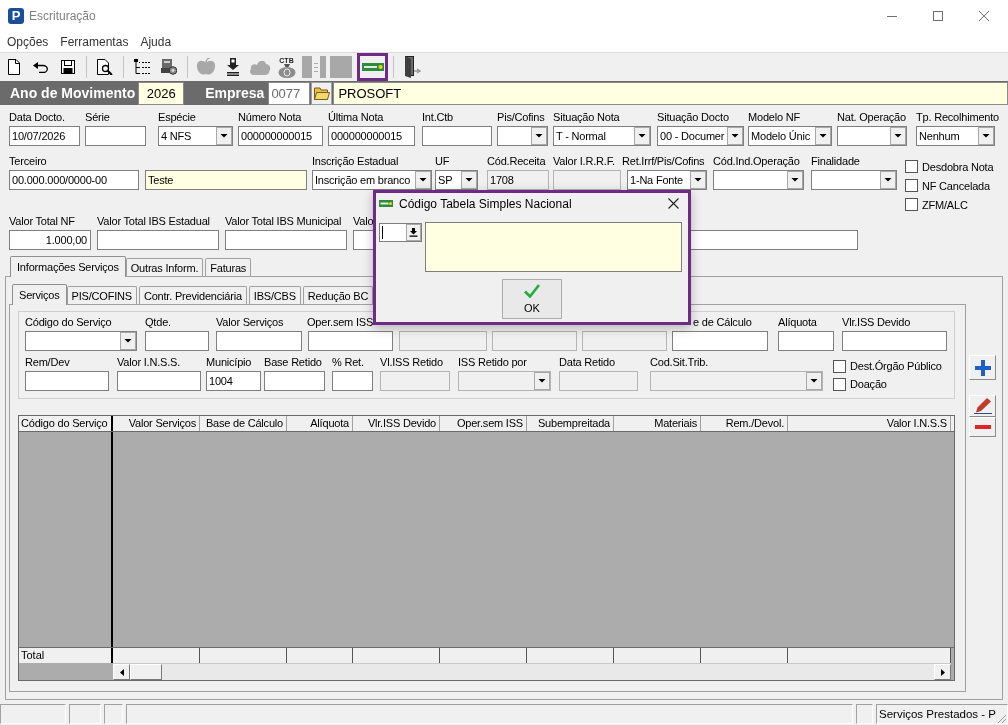 The width and height of the screenshot is (1008, 725). I want to click on dropdown: SP, so click(456, 180).